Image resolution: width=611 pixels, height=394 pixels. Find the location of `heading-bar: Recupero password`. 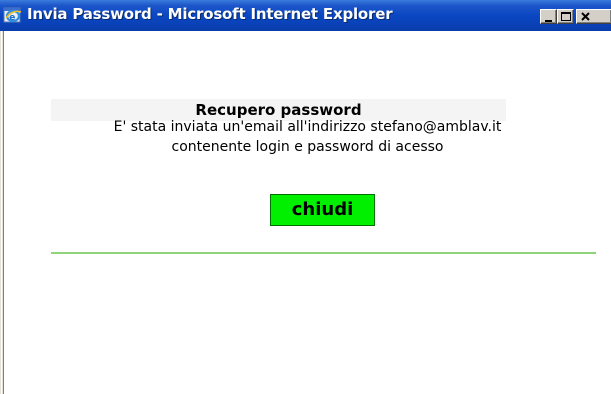

heading-bar: Recupero password is located at coordinates (278, 110).